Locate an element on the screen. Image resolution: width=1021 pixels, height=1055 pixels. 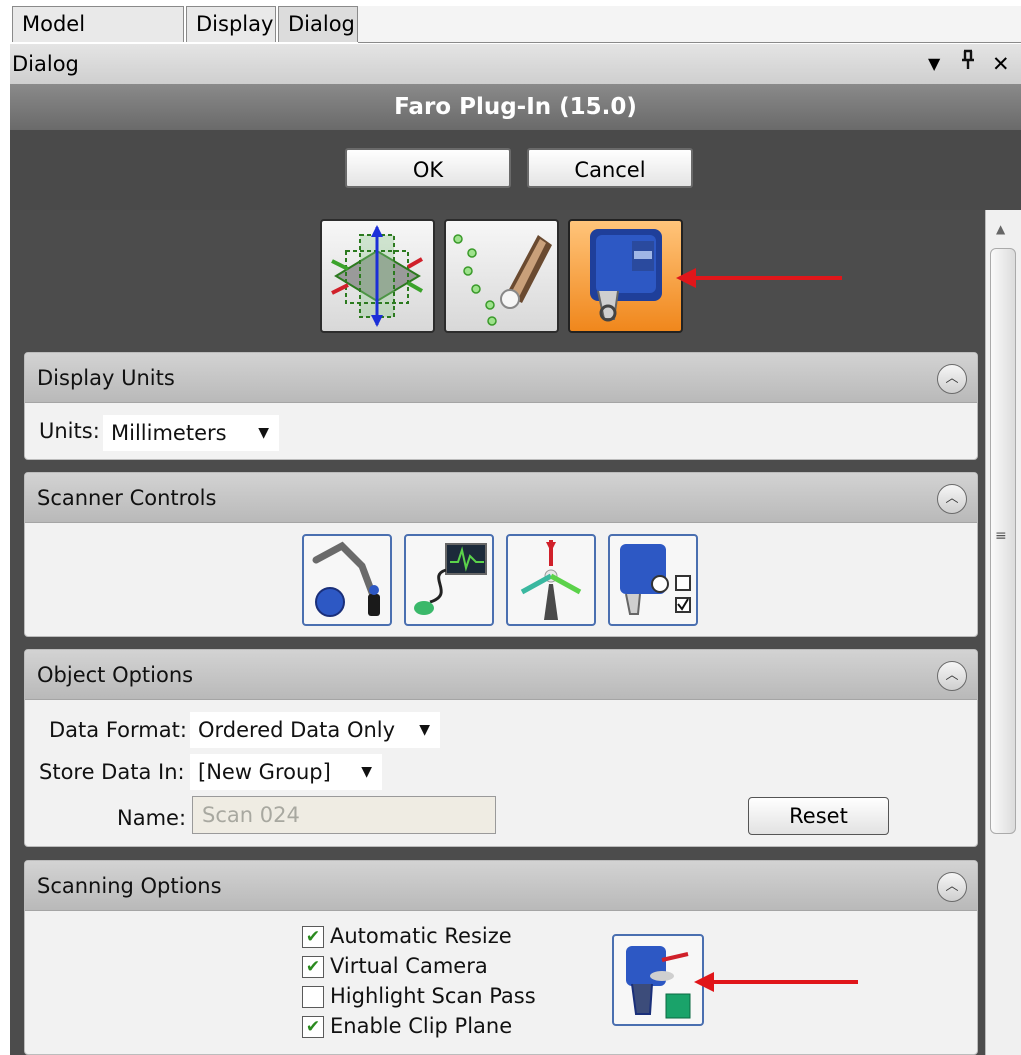
handheld-scanner-icon is located at coordinates (658, 987).